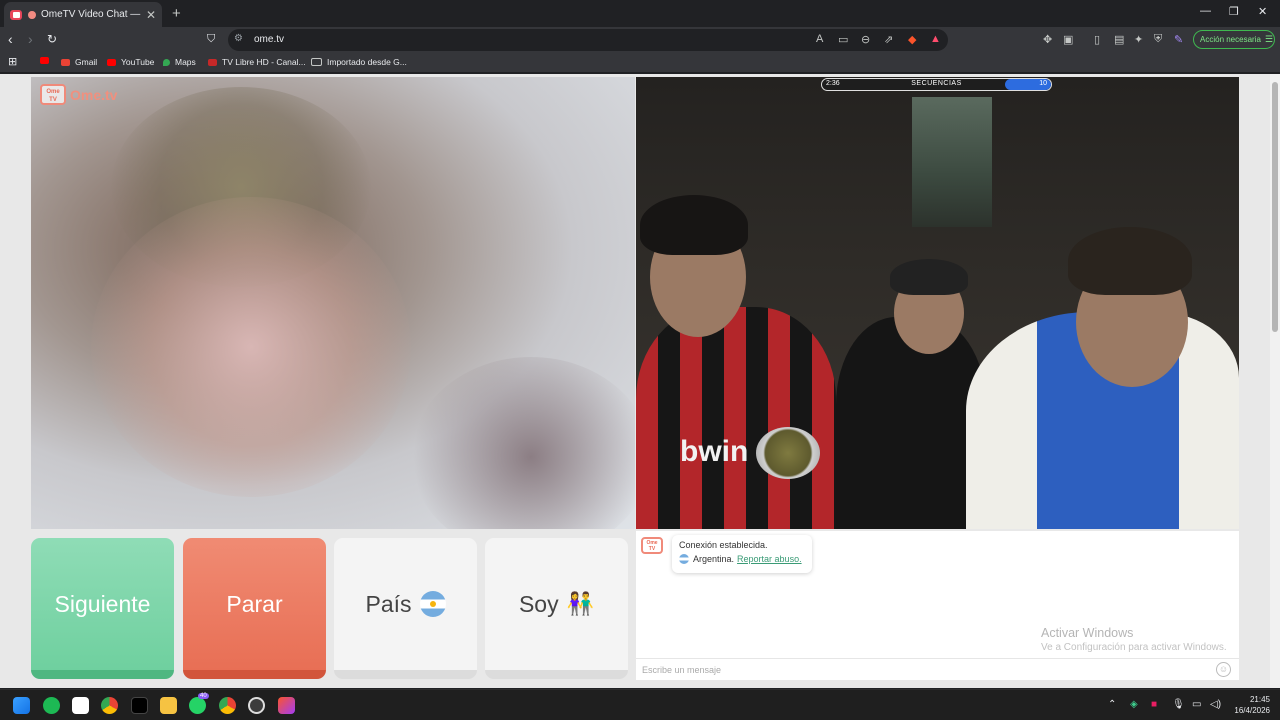 This screenshot has height=720, width=1280. What do you see at coordinates (1178, 704) in the screenshot?
I see `microphone-icon: 🎙` at bounding box center [1178, 704].